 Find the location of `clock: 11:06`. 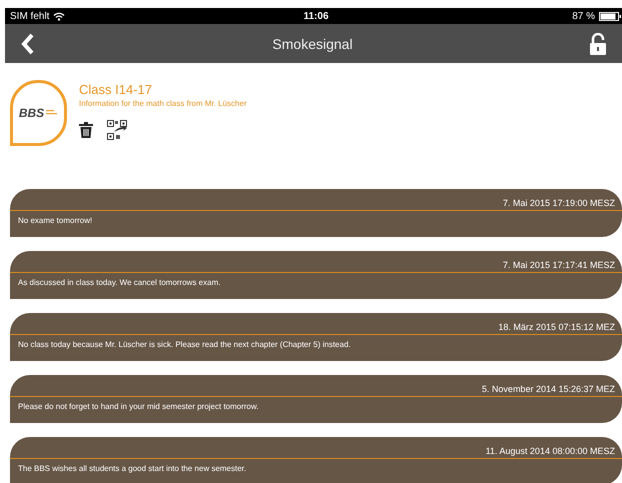

clock: 11:06 is located at coordinates (316, 16).